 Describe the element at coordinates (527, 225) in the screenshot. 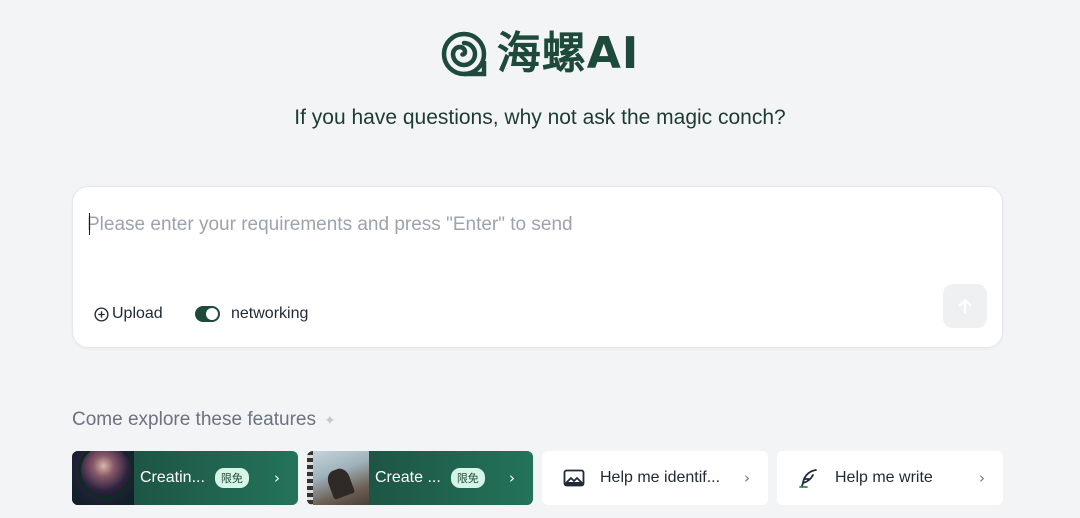

I see `prompt-input` at that location.